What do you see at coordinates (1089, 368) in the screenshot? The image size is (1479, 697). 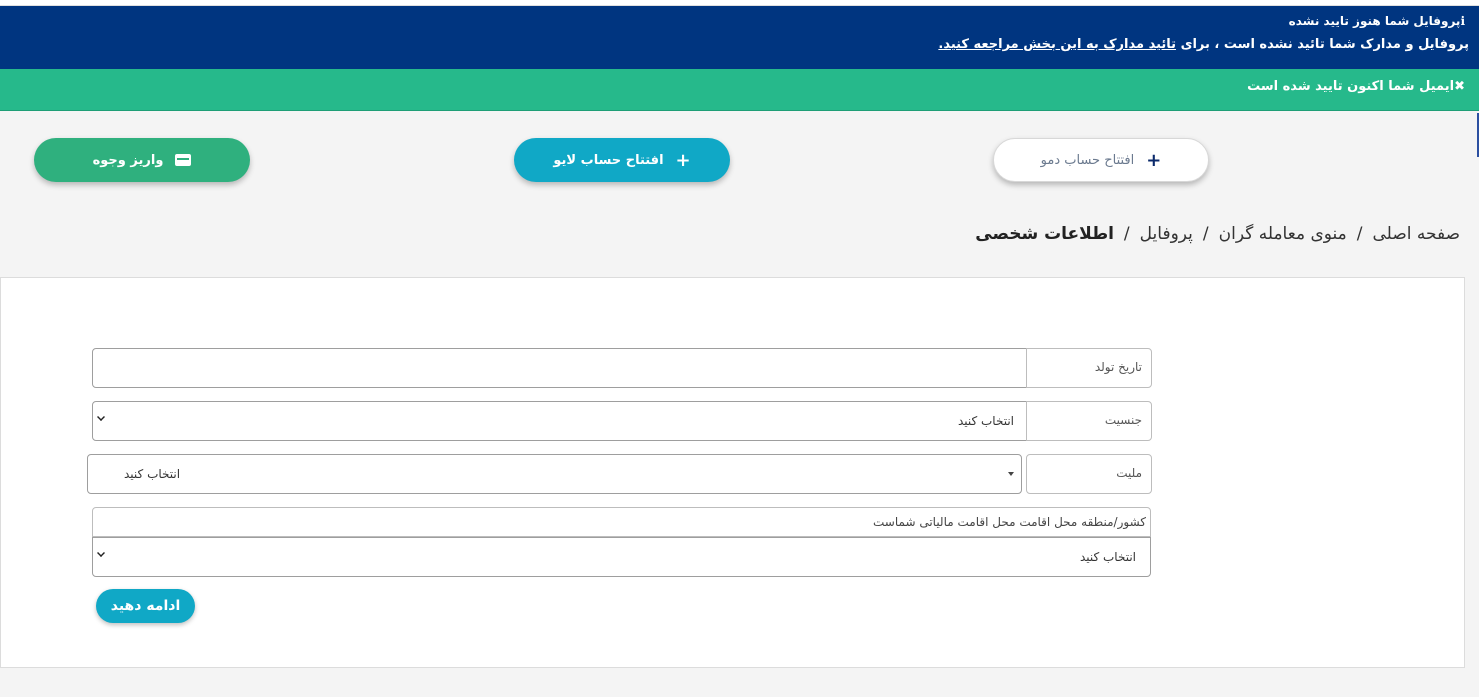 I see `birth-date-label: تاریخ تولد` at bounding box center [1089, 368].